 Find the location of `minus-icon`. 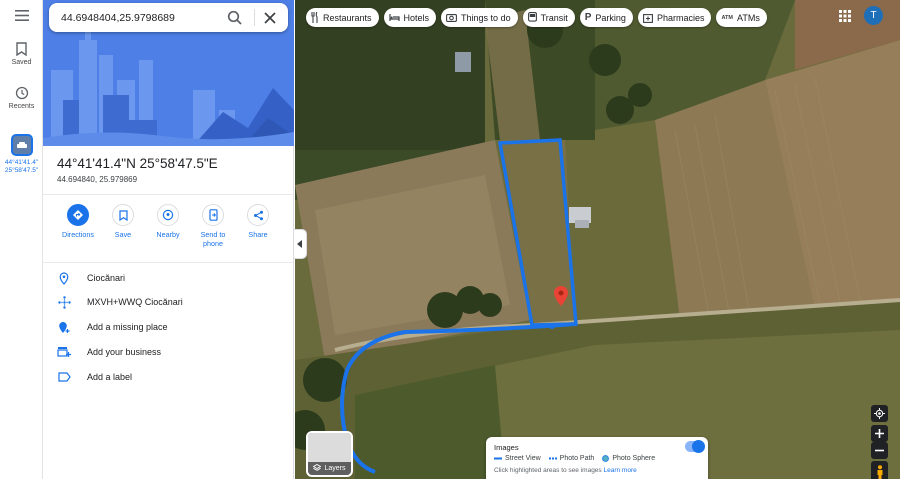

minus-icon is located at coordinates (879, 450).